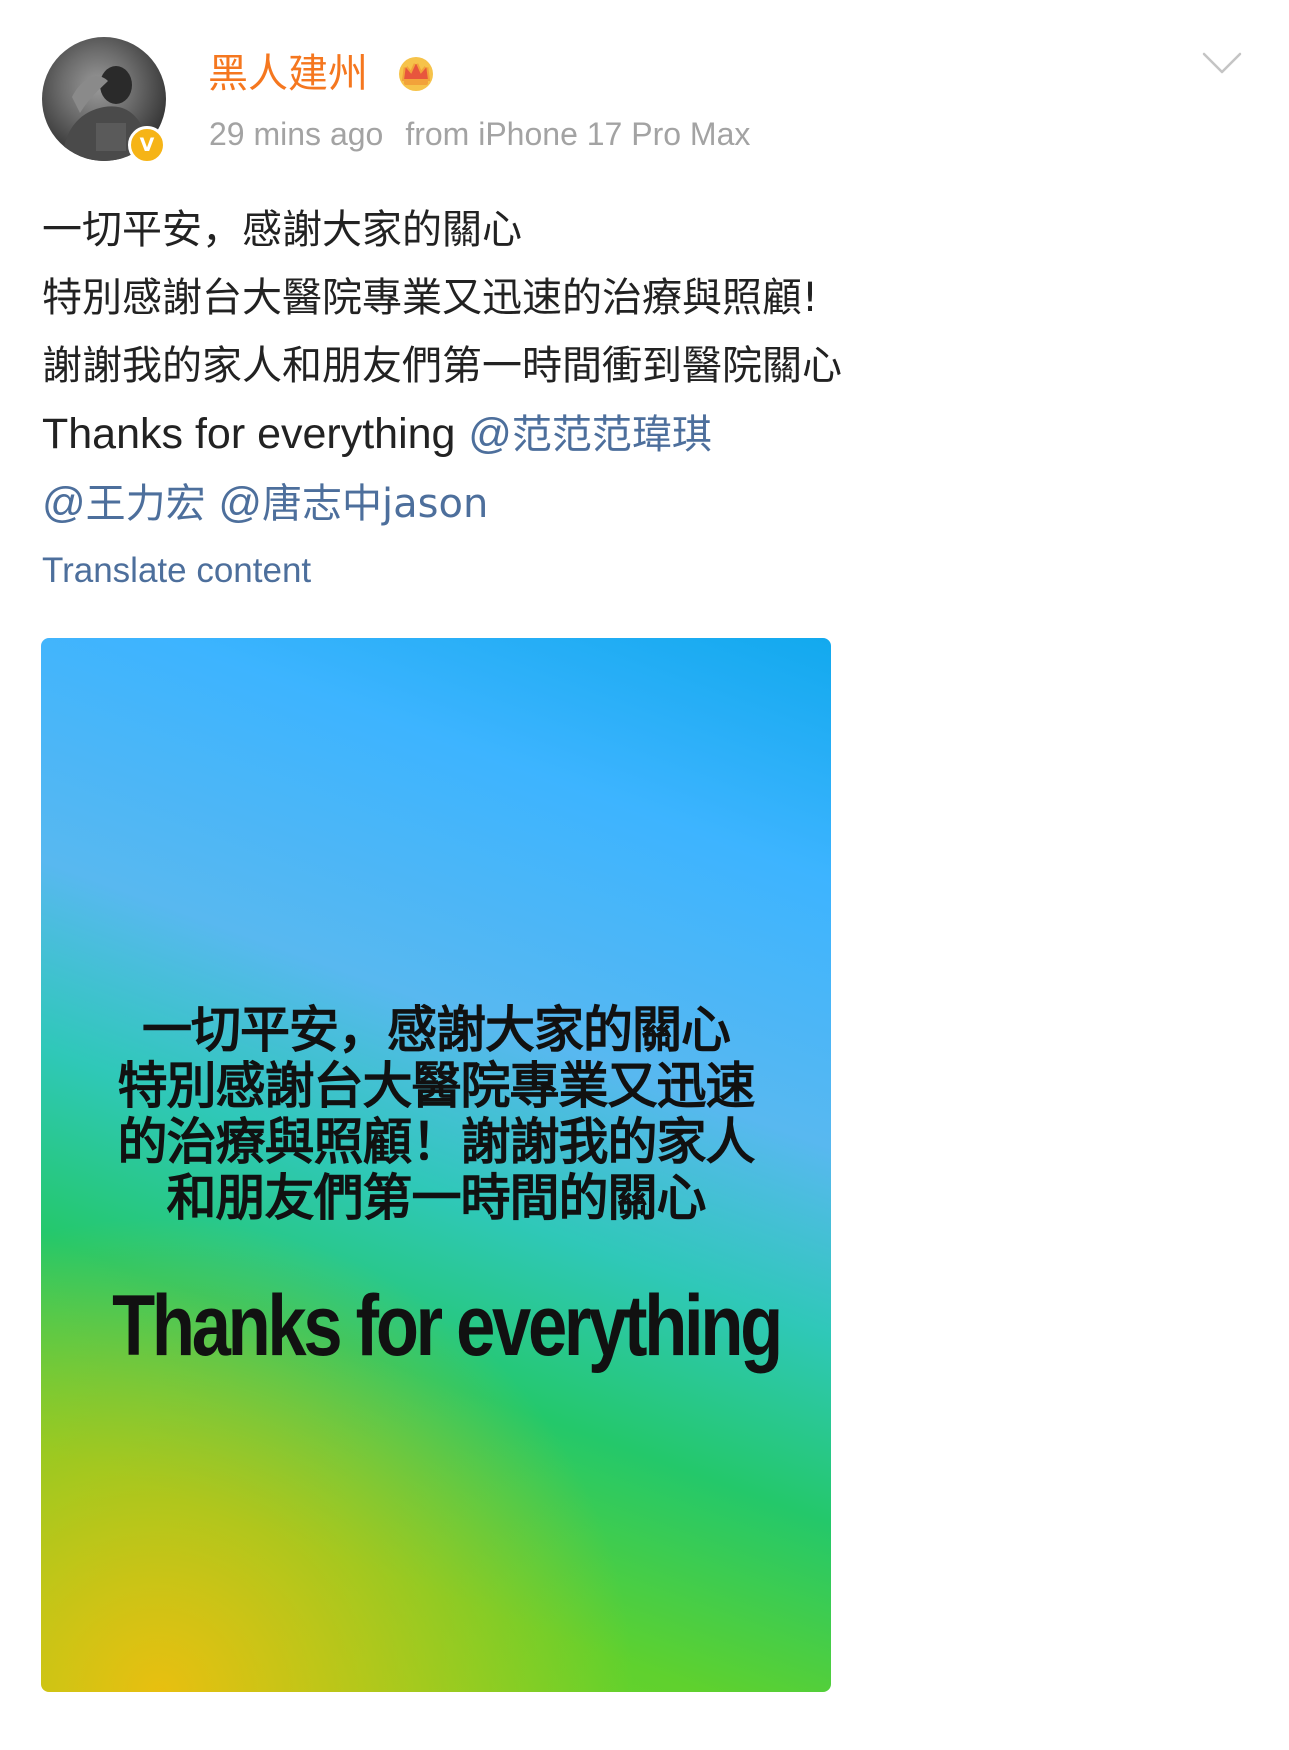 This screenshot has height=1750, width=1289. I want to click on post-text-line: 一切平安，感謝大家的關心, so click(282, 230).